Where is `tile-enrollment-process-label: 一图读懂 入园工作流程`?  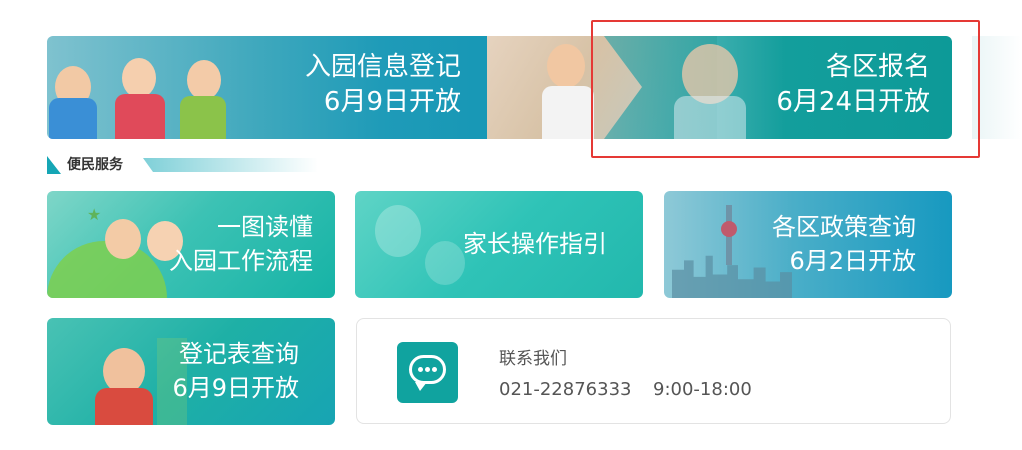
tile-enrollment-process-label: 一图读懂 入园工作流程 is located at coordinates (241, 244).